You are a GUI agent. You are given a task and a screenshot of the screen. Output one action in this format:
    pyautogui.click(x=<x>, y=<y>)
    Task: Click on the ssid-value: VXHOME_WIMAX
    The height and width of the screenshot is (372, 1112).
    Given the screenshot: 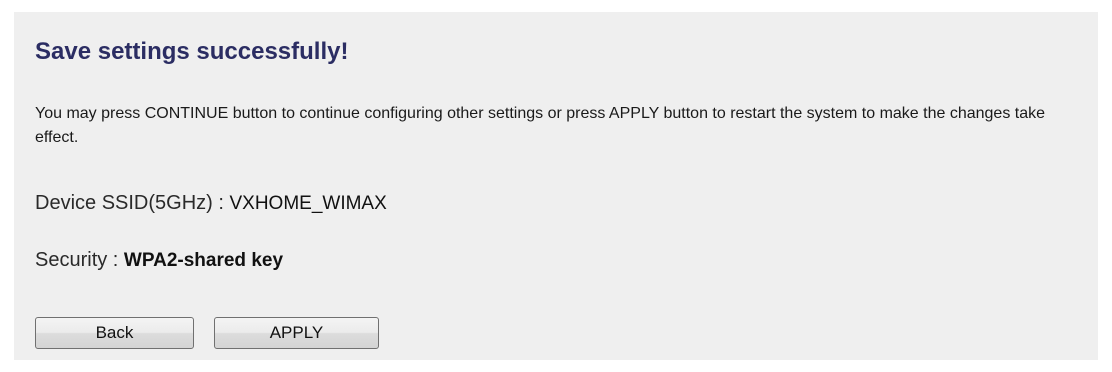 What is the action you would take?
    pyautogui.click(x=308, y=203)
    